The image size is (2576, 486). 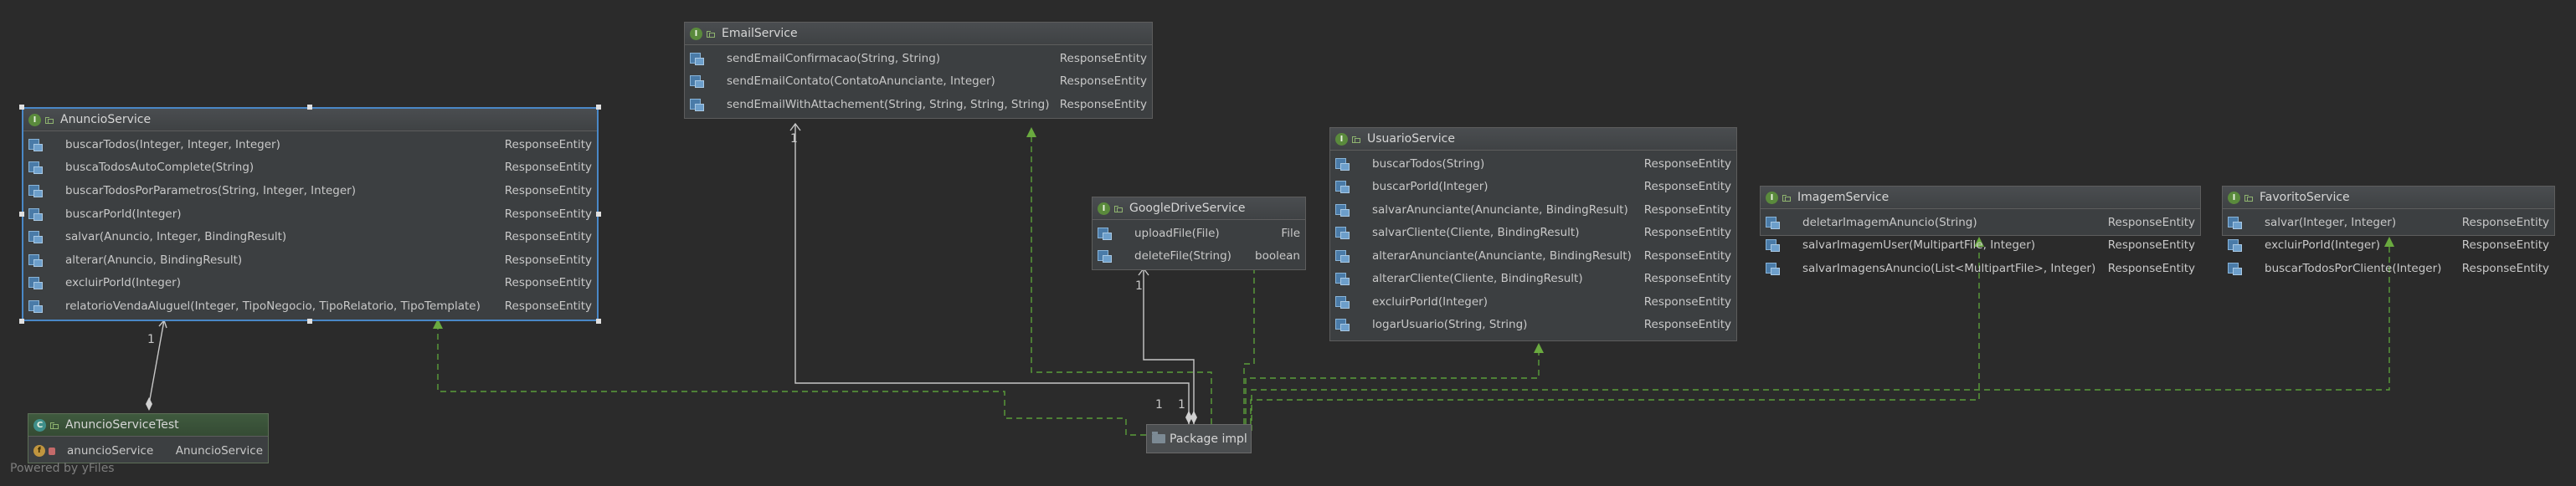 I want to click on method-row: deleteFile(String) boolean, so click(x=1199, y=257).